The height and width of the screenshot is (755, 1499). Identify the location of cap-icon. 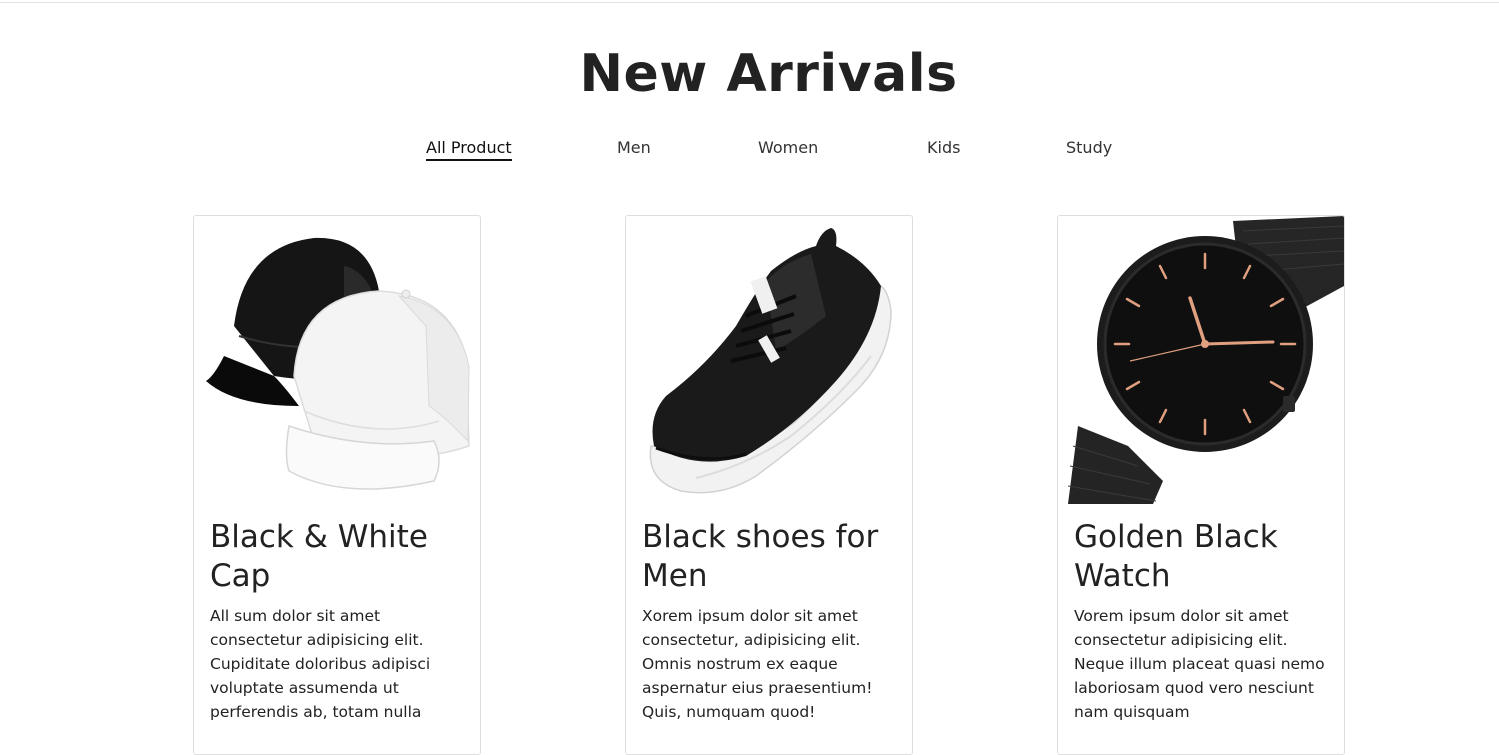
(338, 363).